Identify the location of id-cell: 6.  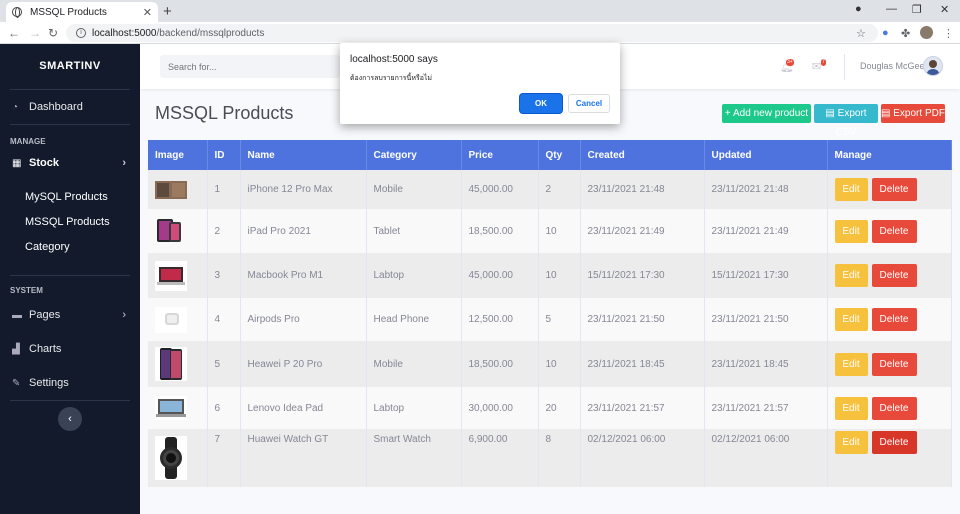
(224, 408).